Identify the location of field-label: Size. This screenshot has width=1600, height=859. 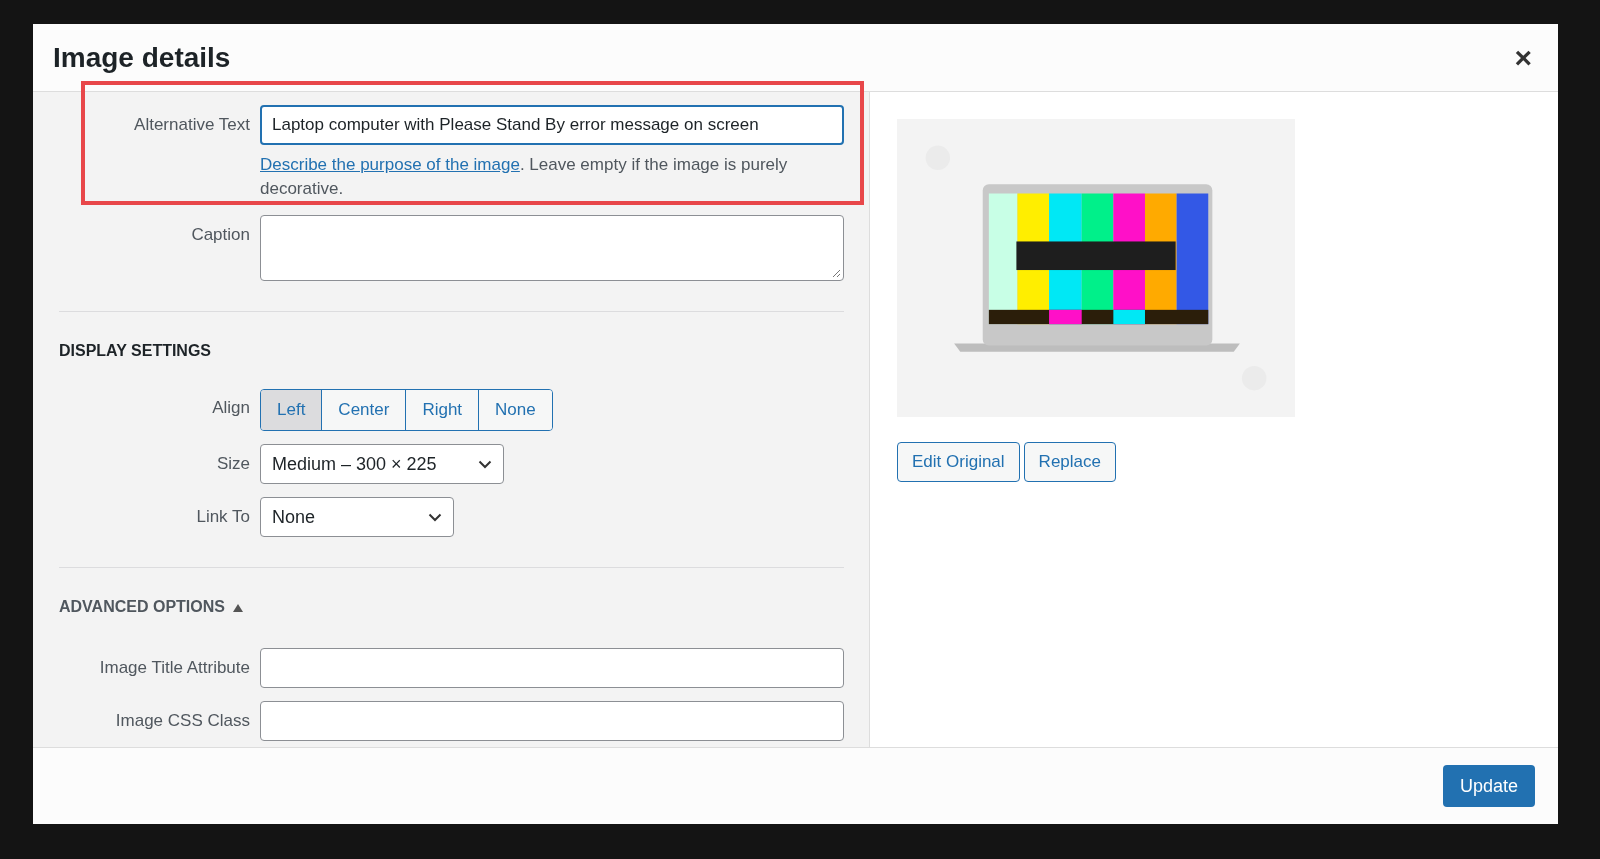
(232, 463).